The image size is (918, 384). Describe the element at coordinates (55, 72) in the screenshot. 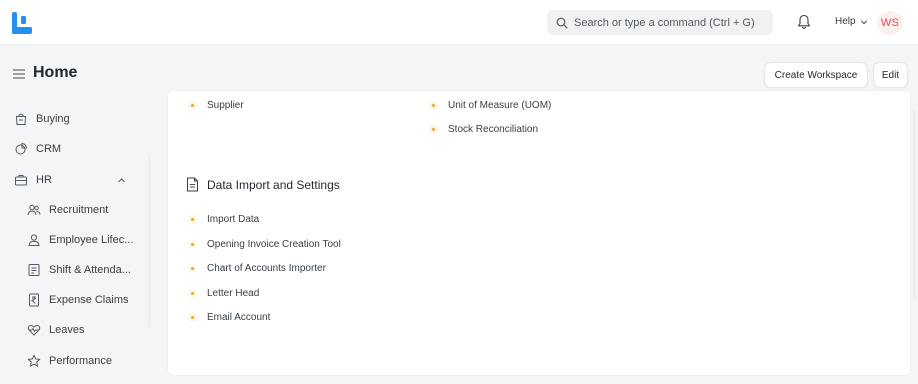

I see `page-title: Home` at that location.